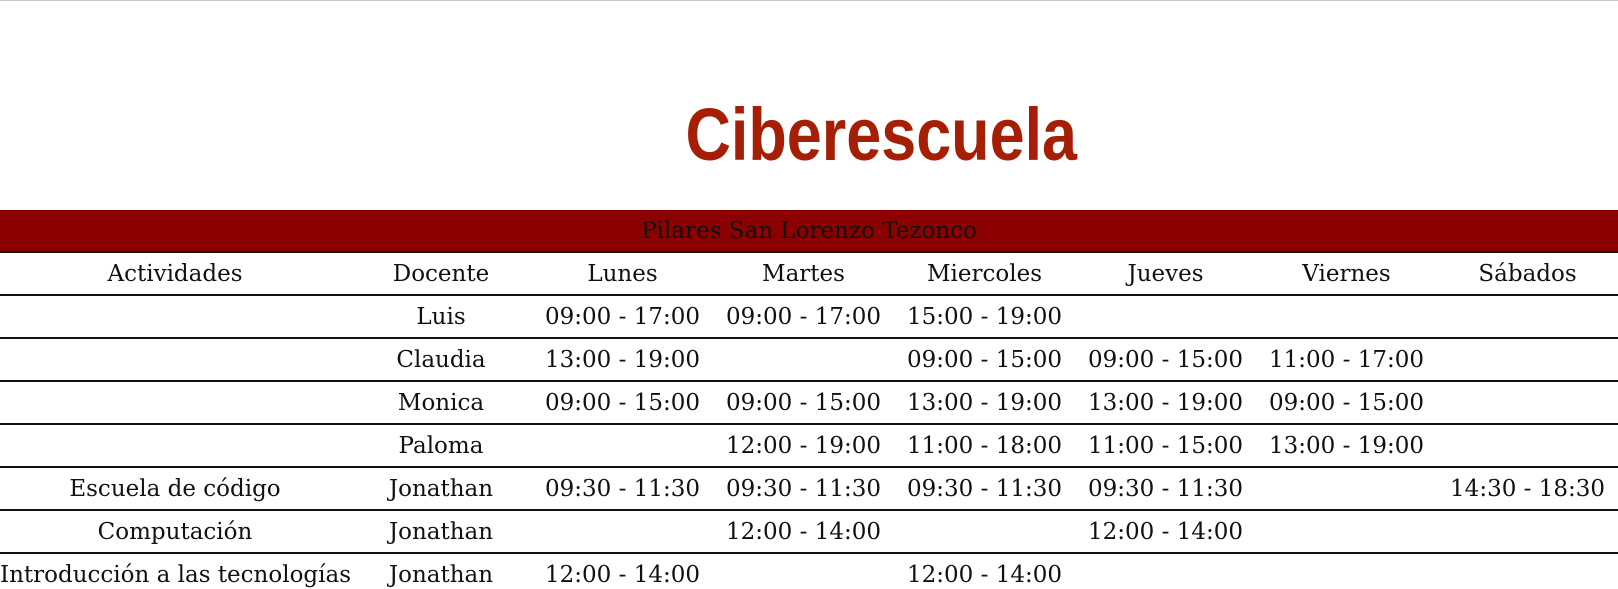 The width and height of the screenshot is (1618, 589). I want to click on cell-activity: Introducción a las tecnologías, so click(175, 571).